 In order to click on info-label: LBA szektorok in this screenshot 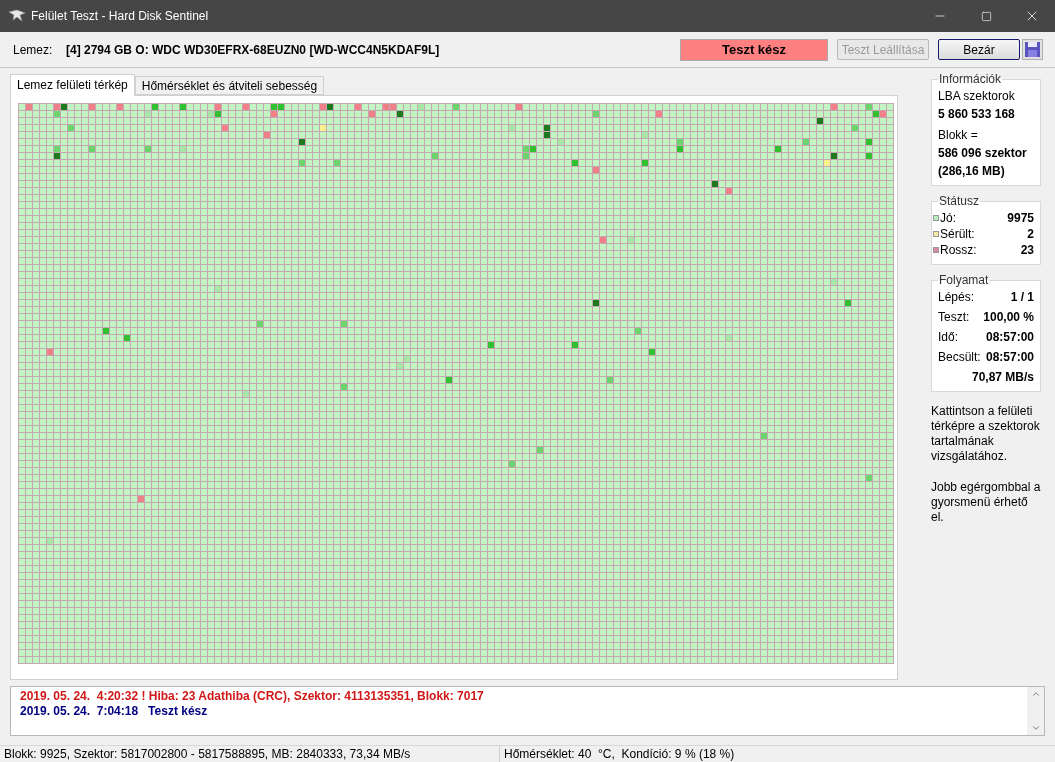, I will do `click(977, 96)`.